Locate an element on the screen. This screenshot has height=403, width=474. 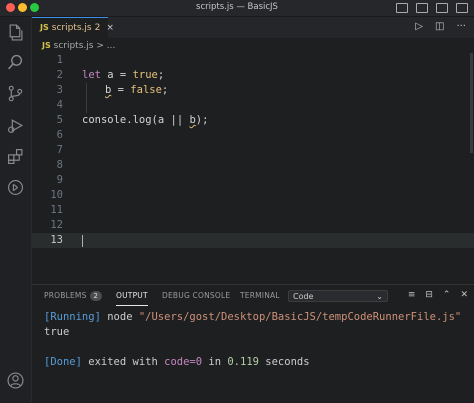
line-number: 8 is located at coordinates (59, 165).